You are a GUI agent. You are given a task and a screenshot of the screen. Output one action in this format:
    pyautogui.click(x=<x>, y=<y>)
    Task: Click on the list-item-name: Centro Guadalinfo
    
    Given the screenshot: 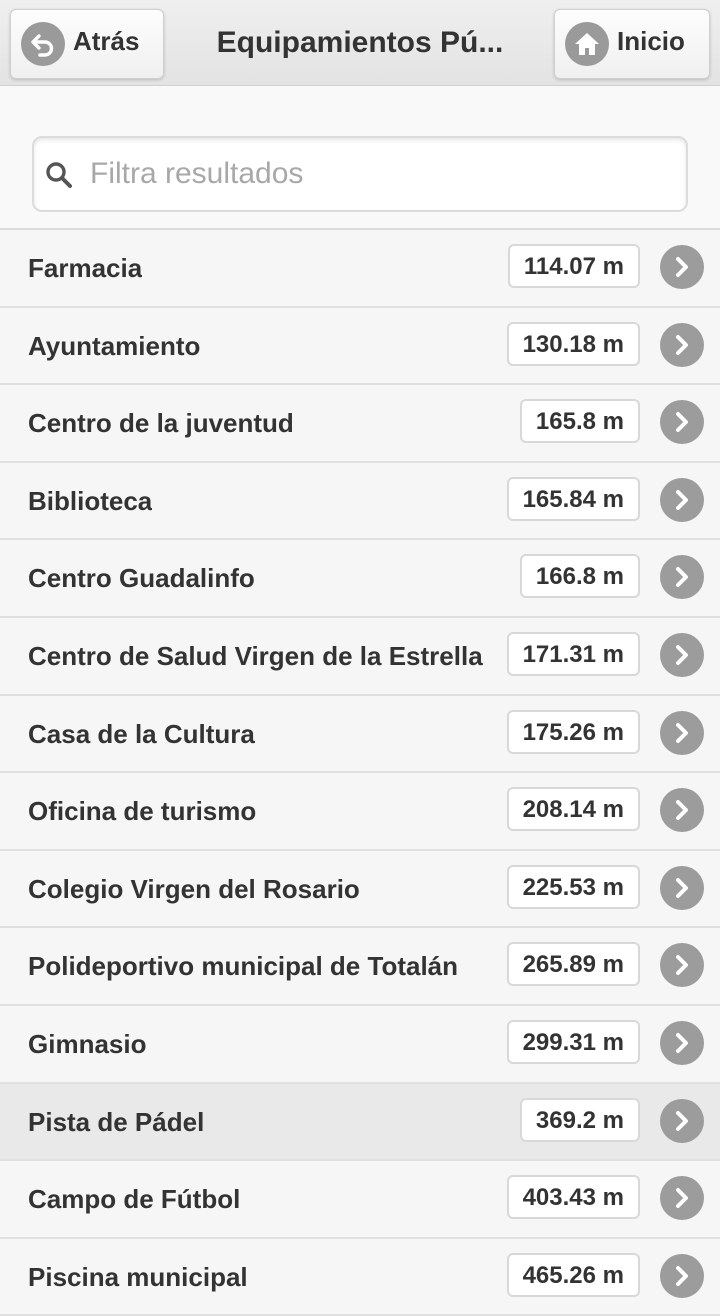 What is the action you would take?
    pyautogui.click(x=141, y=578)
    